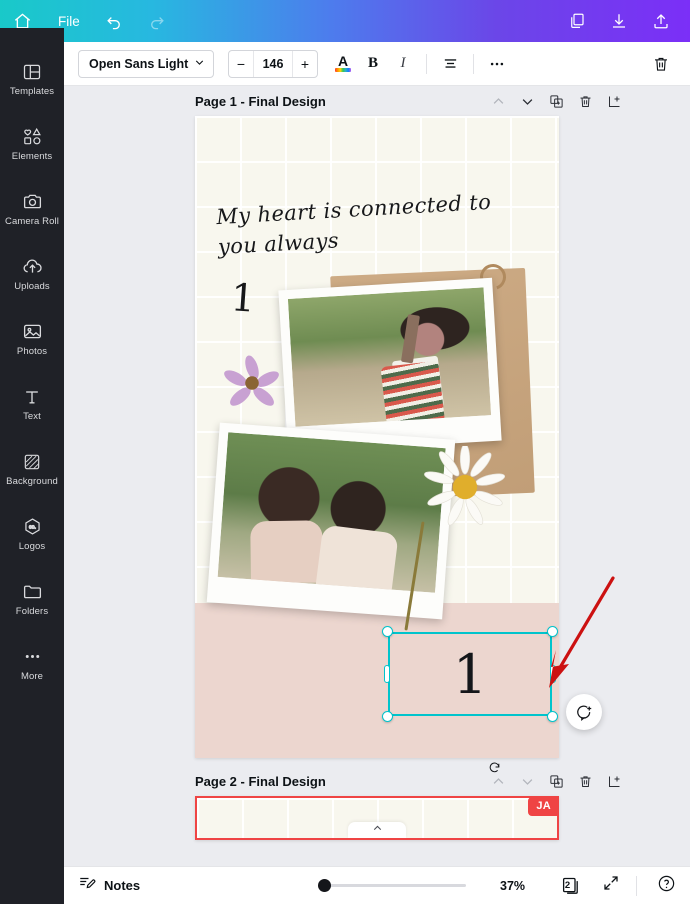  What do you see at coordinates (661, 64) in the screenshot?
I see `trash-icon` at bounding box center [661, 64].